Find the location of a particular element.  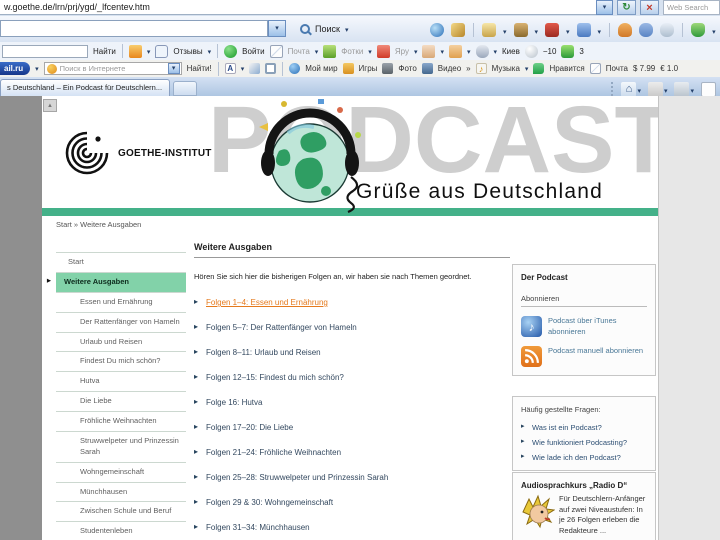

like-bubble-icon is located at coordinates (539, 68).